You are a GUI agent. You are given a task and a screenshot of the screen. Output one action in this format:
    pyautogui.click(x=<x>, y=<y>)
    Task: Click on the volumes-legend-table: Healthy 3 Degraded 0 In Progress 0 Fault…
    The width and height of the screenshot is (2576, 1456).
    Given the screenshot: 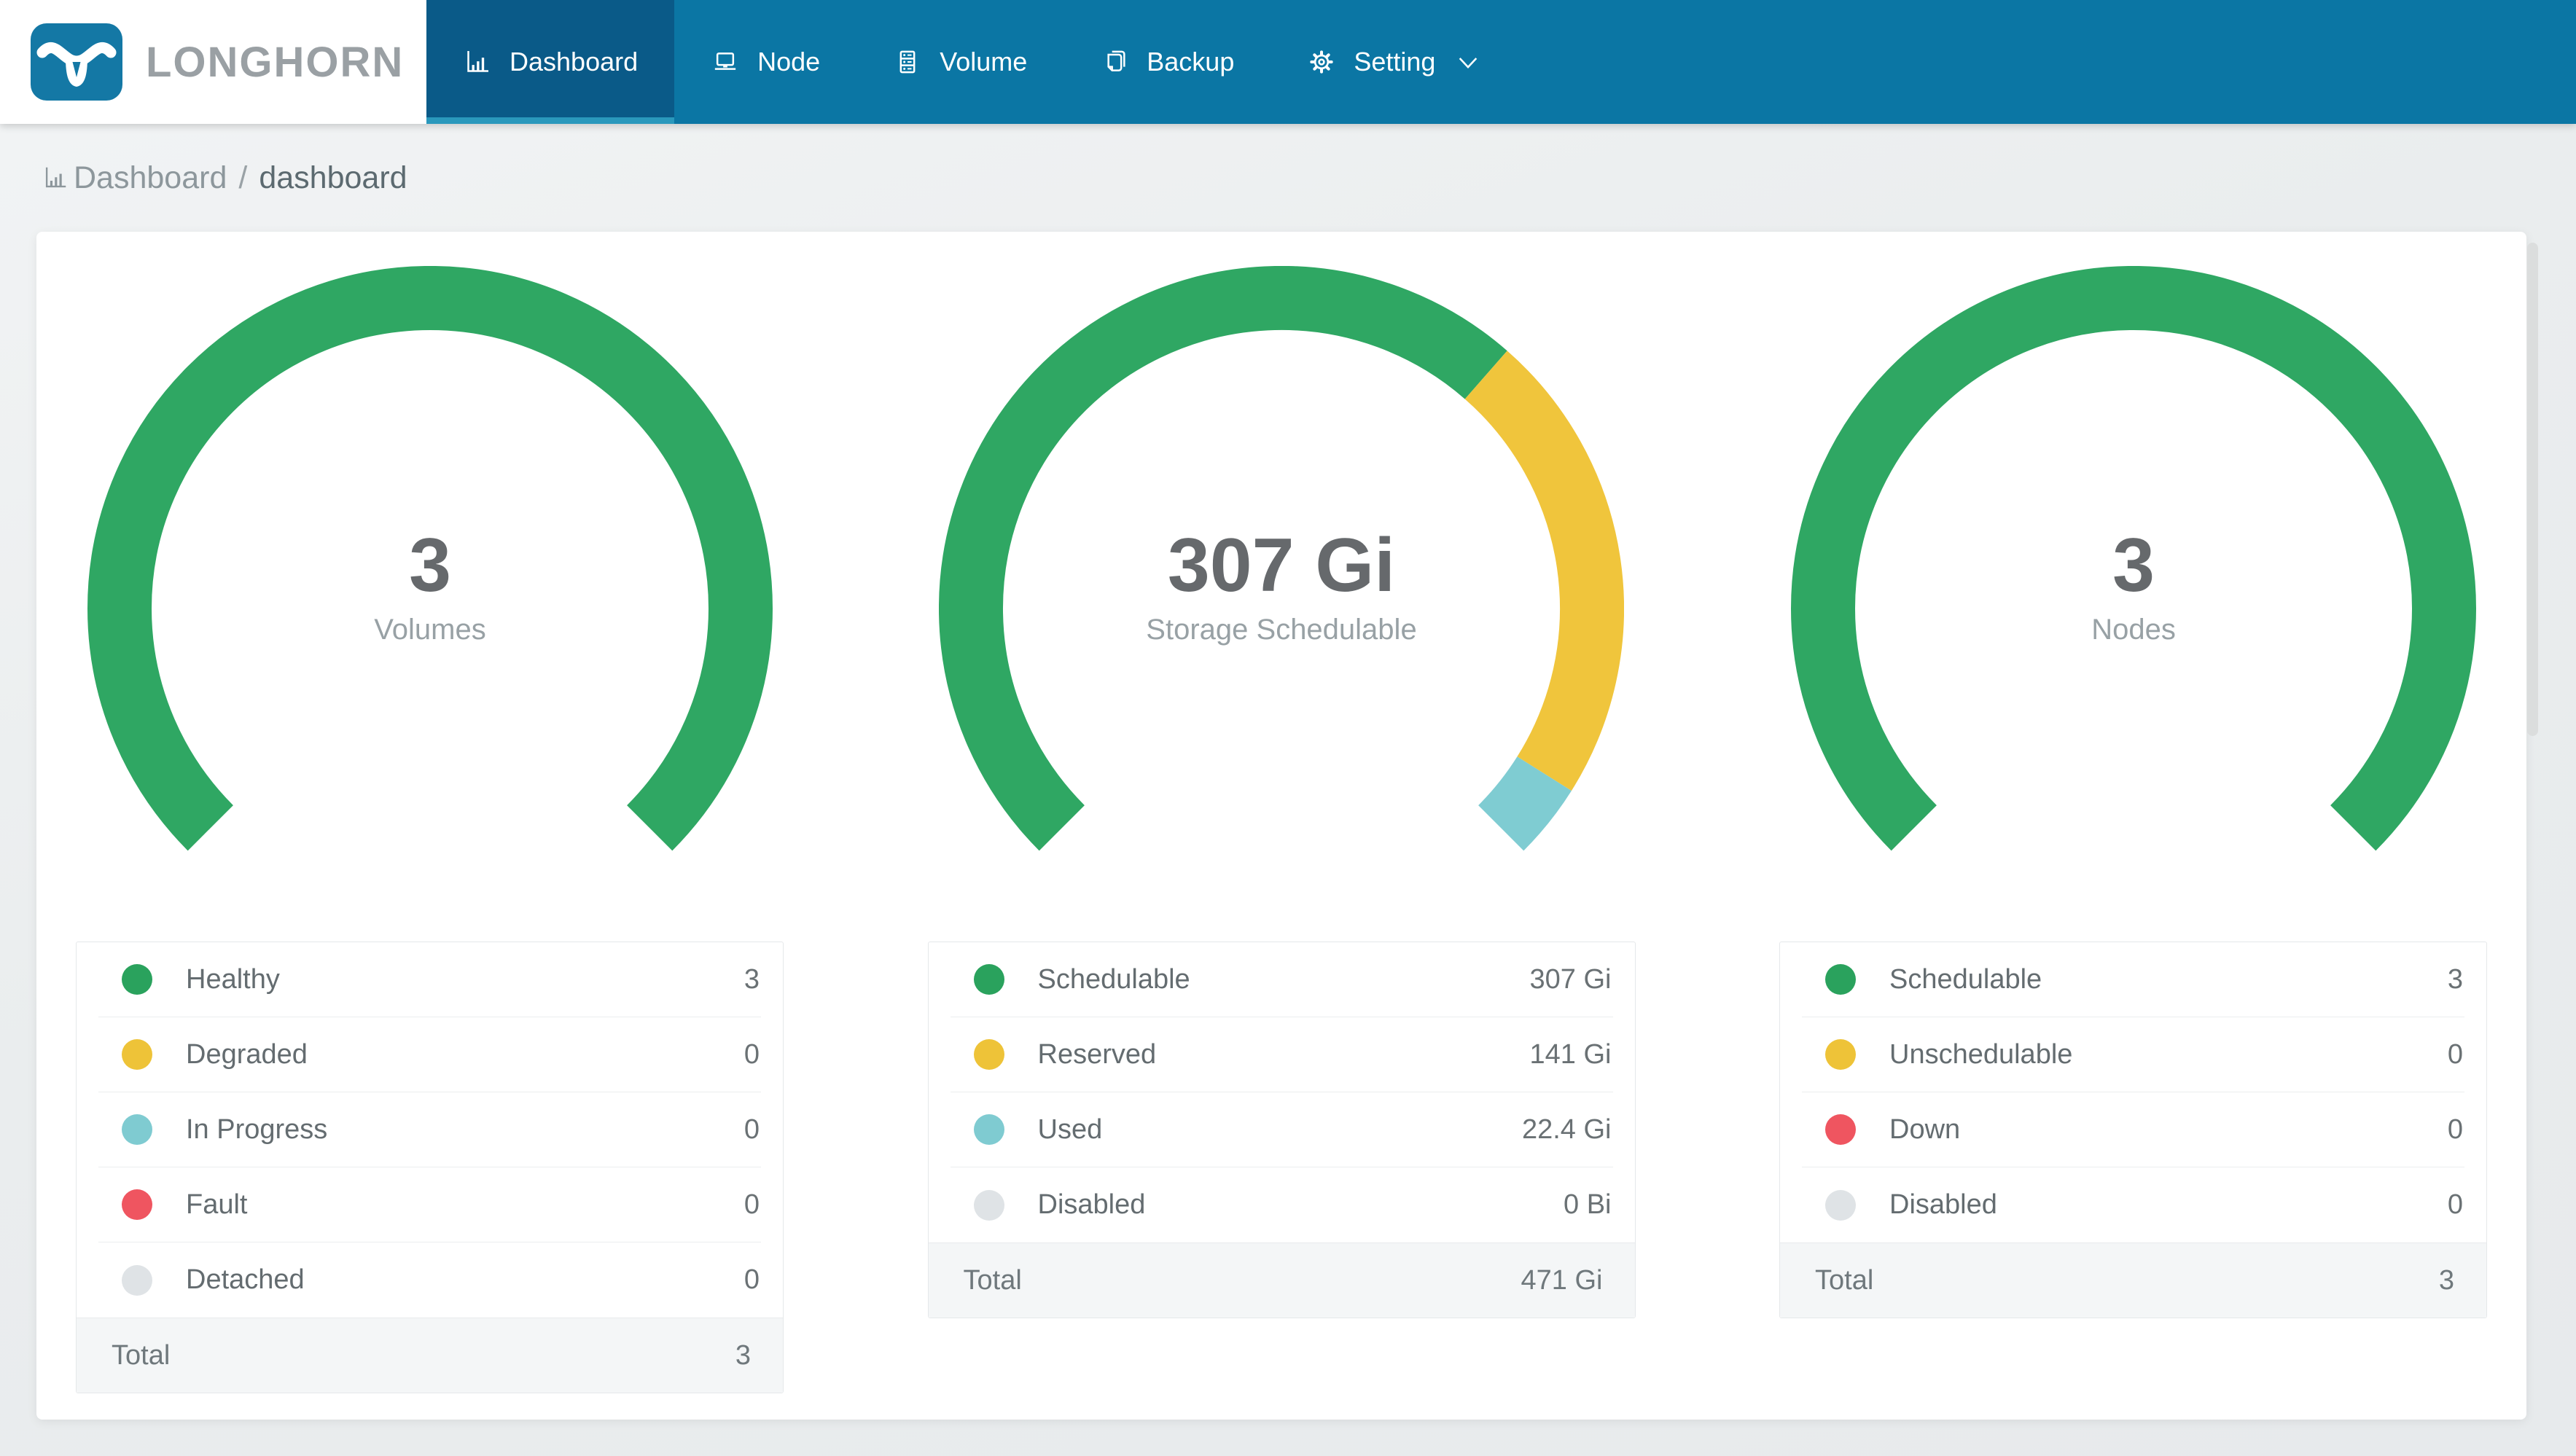 What is the action you would take?
    pyautogui.click(x=430, y=1167)
    